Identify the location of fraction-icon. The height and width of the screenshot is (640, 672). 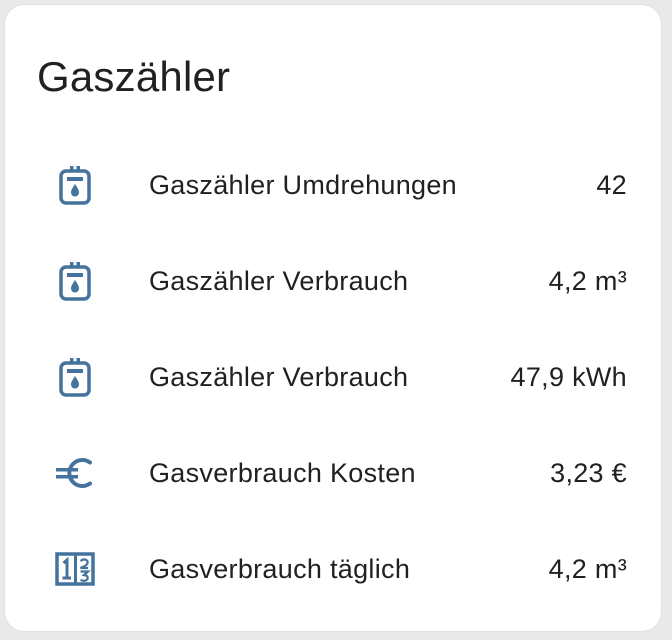
(75, 569).